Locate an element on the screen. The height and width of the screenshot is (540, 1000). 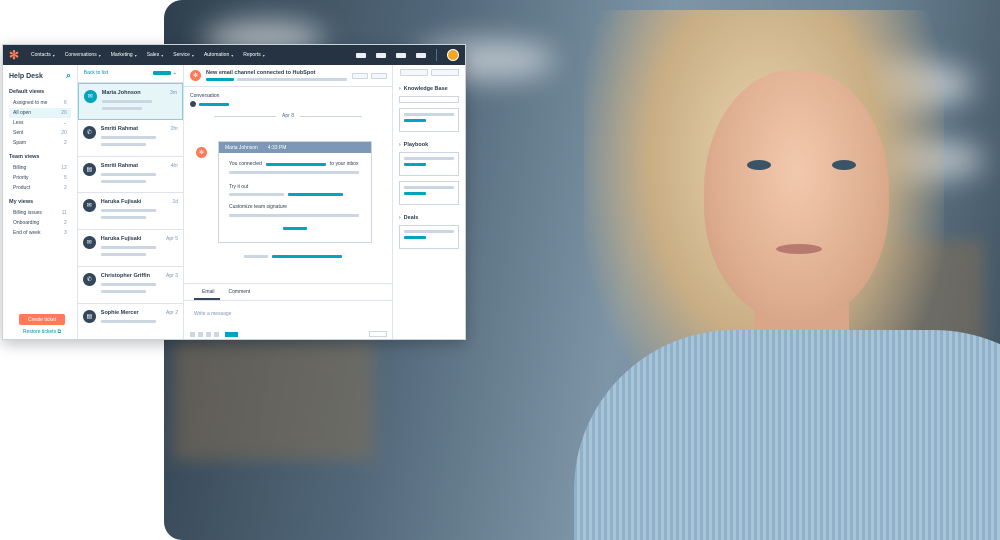
message-composer: Email Comment Write a message is located at coordinates (288, 311).